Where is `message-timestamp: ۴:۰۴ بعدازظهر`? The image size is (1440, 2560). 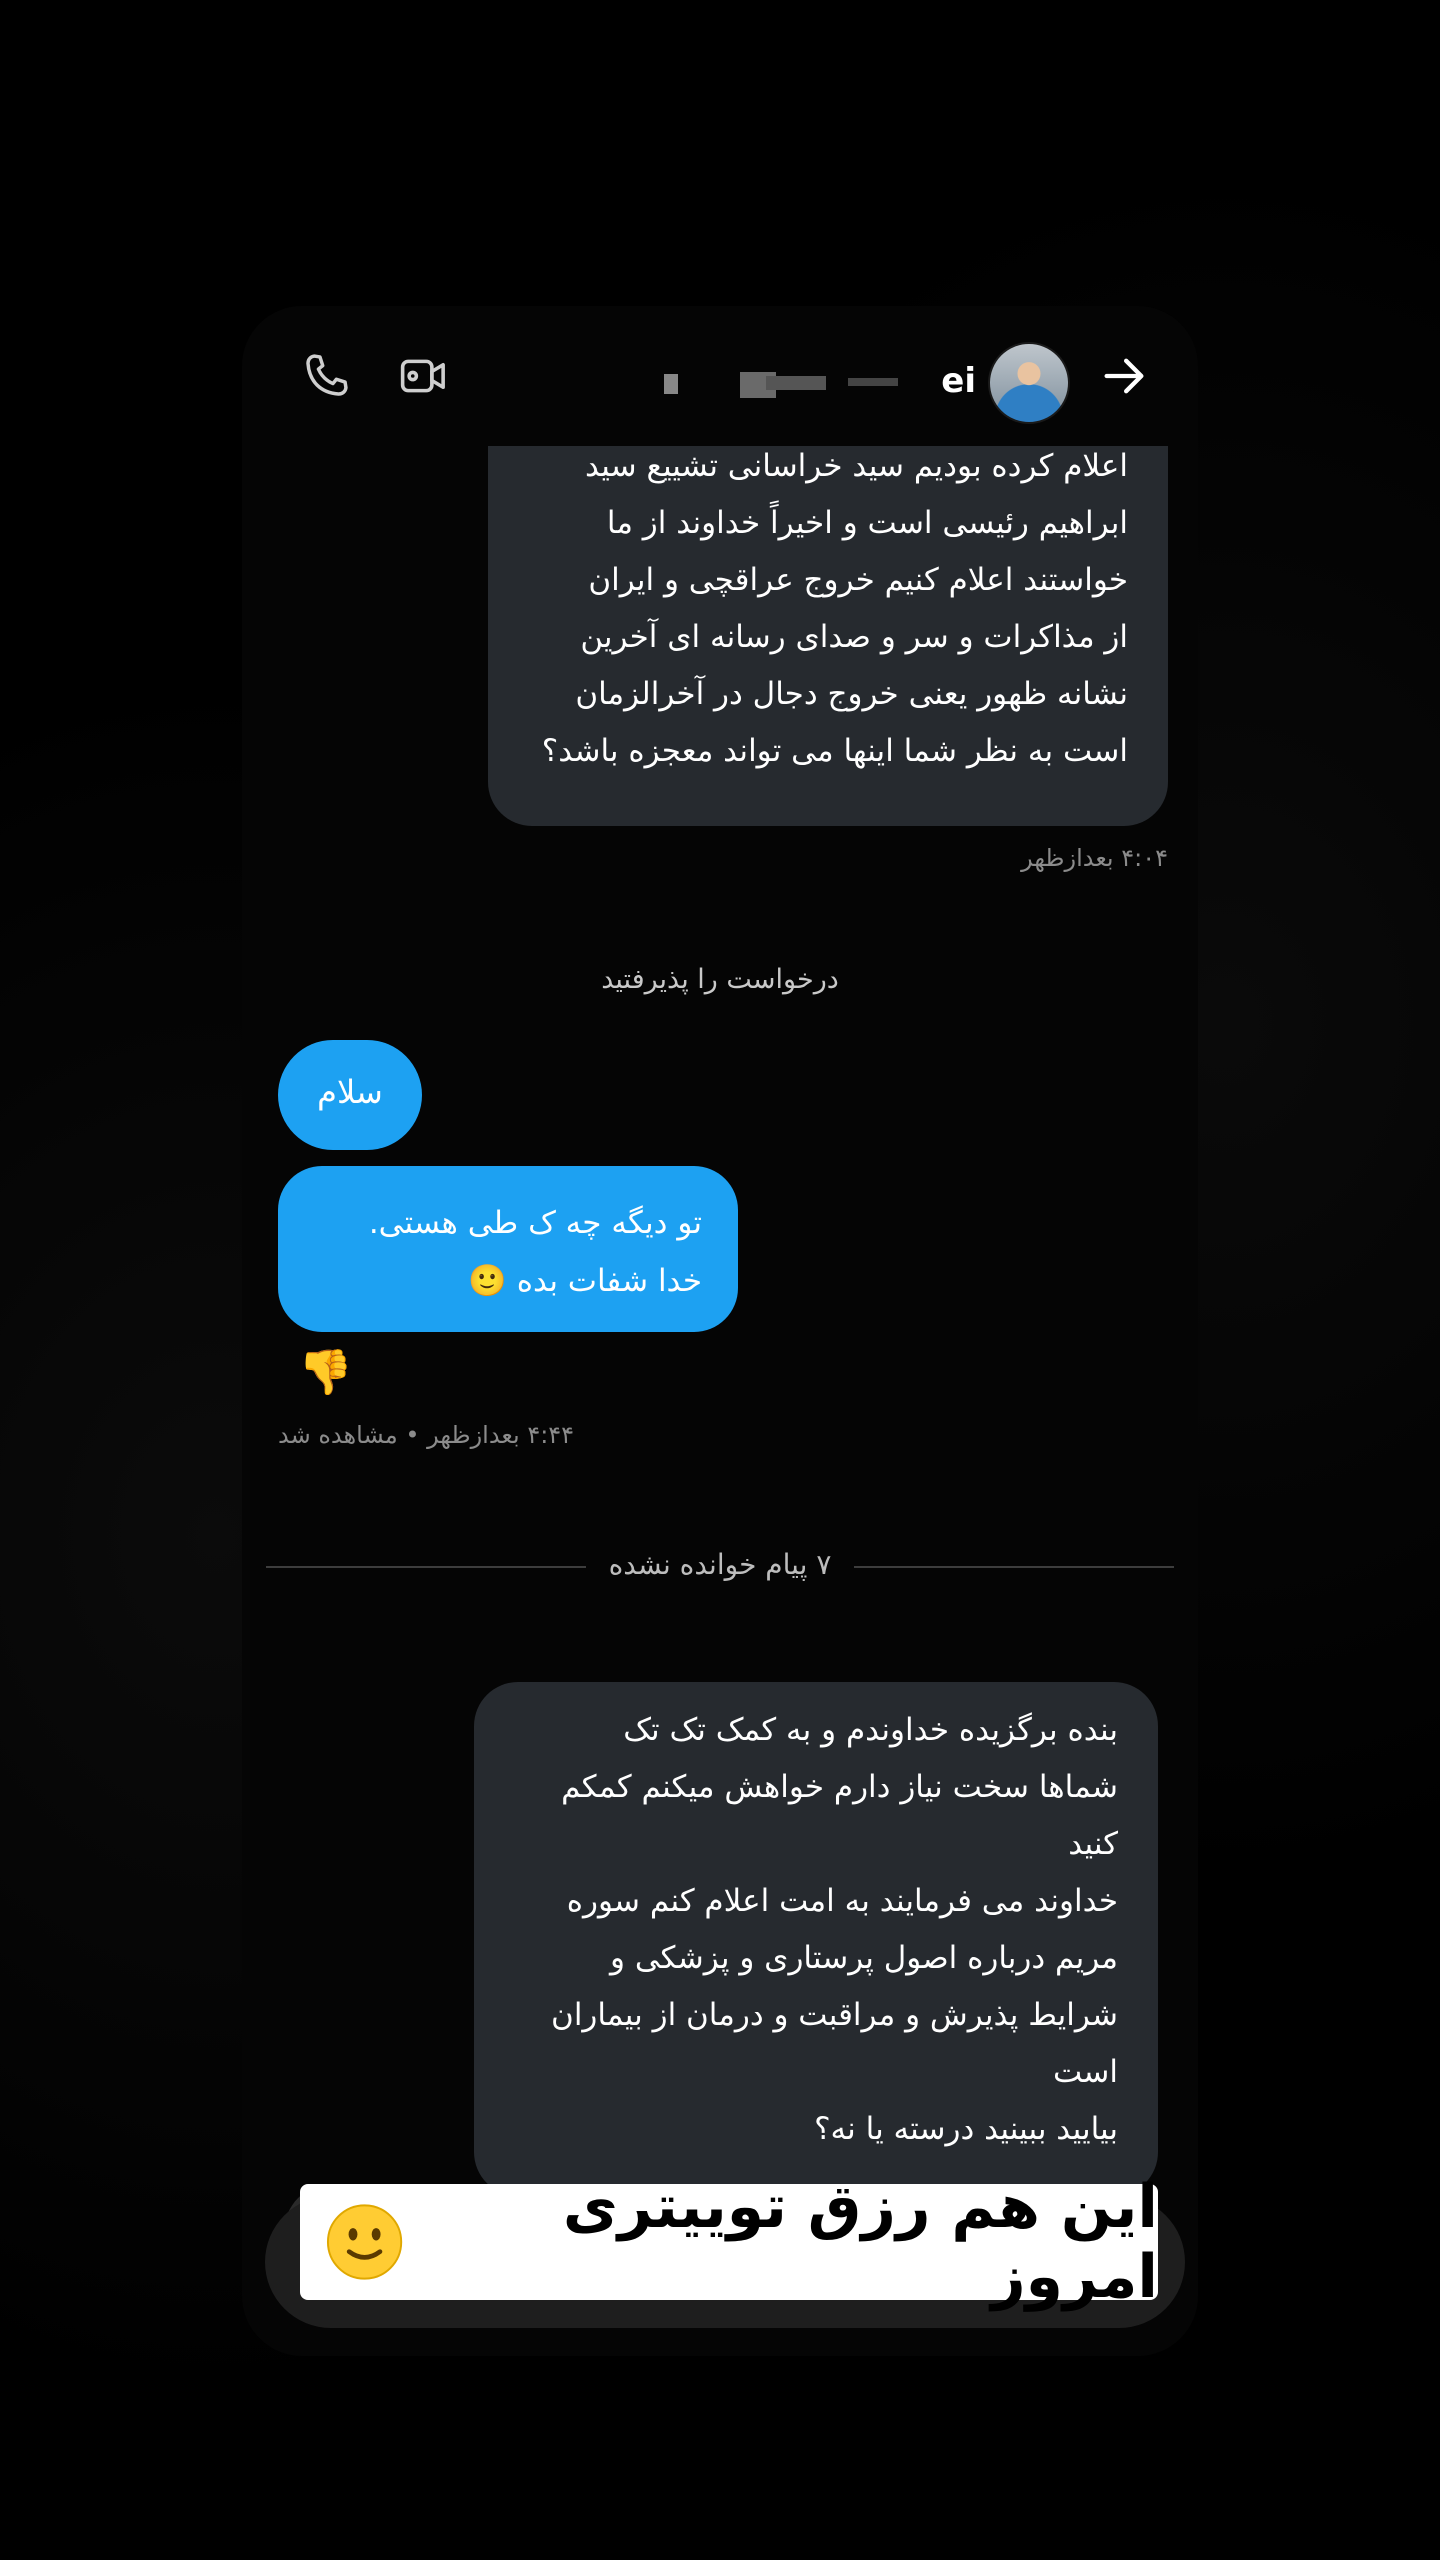 message-timestamp: ۴:۰۴ بعدازظهر is located at coordinates (1094, 858).